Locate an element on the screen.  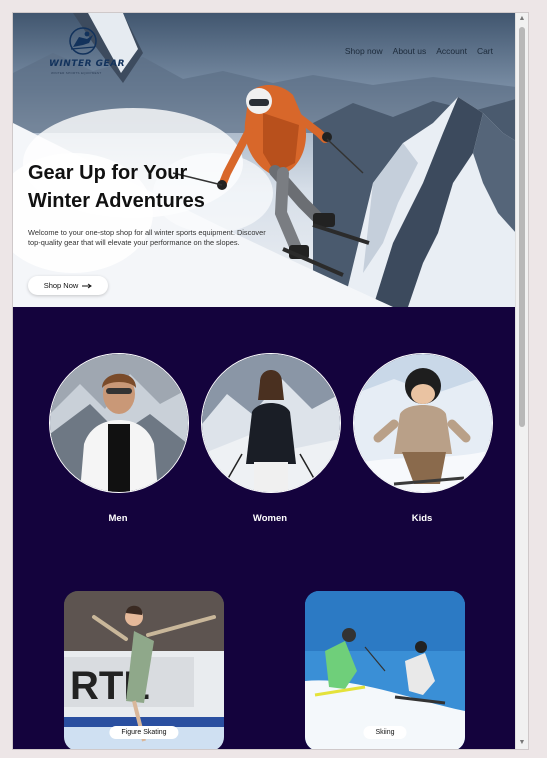
brand-name: WINTER GEAR is located at coordinates (87, 64).